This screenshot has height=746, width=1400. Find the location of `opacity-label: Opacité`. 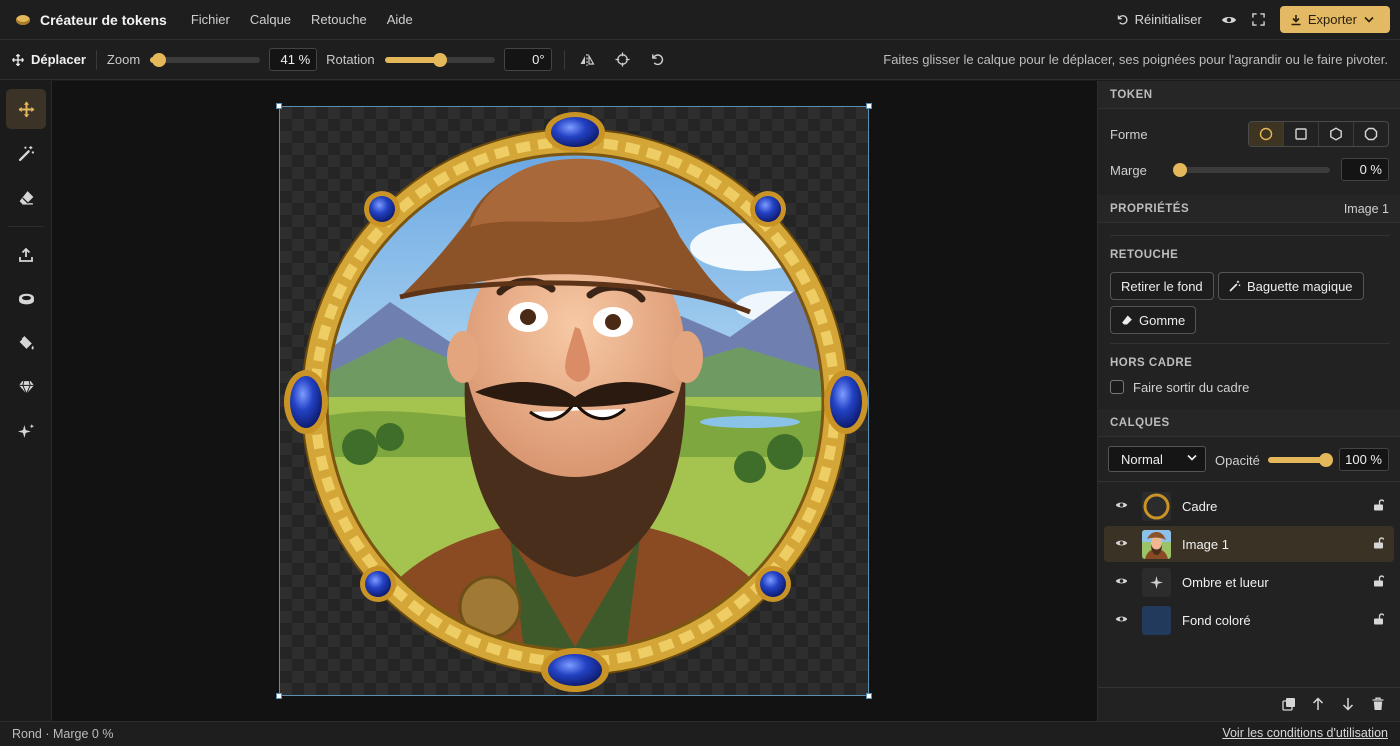

opacity-label: Opacité is located at coordinates (1237, 460).